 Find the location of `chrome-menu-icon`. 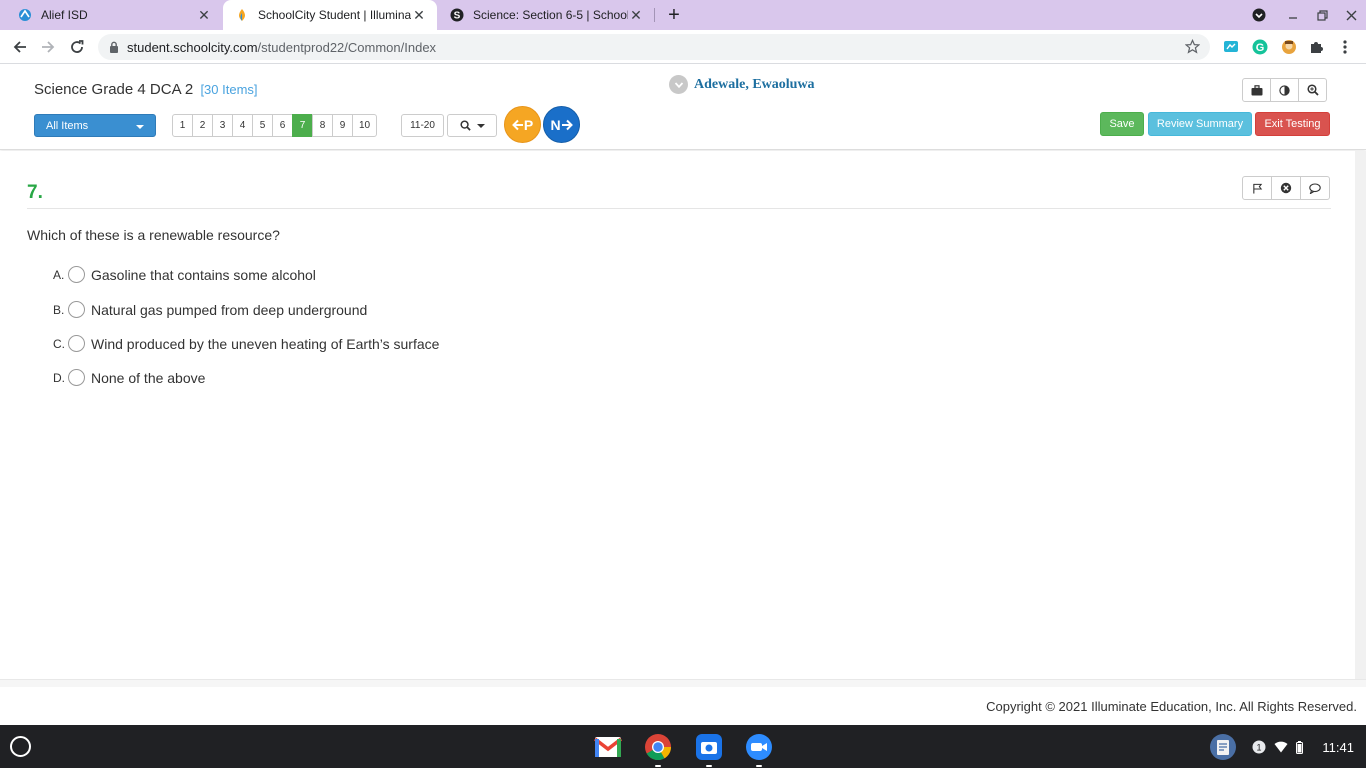

chrome-menu-icon is located at coordinates (1345, 47).